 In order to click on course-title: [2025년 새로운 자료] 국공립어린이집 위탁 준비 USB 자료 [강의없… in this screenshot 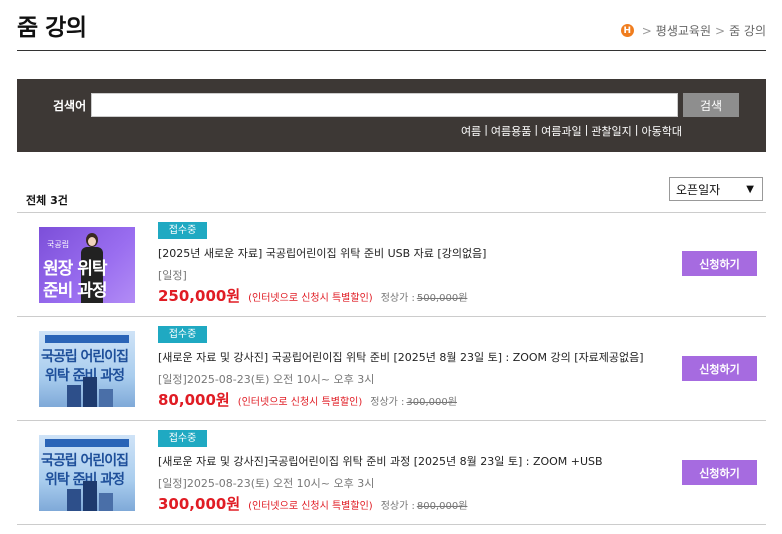, I will do `click(322, 253)`.